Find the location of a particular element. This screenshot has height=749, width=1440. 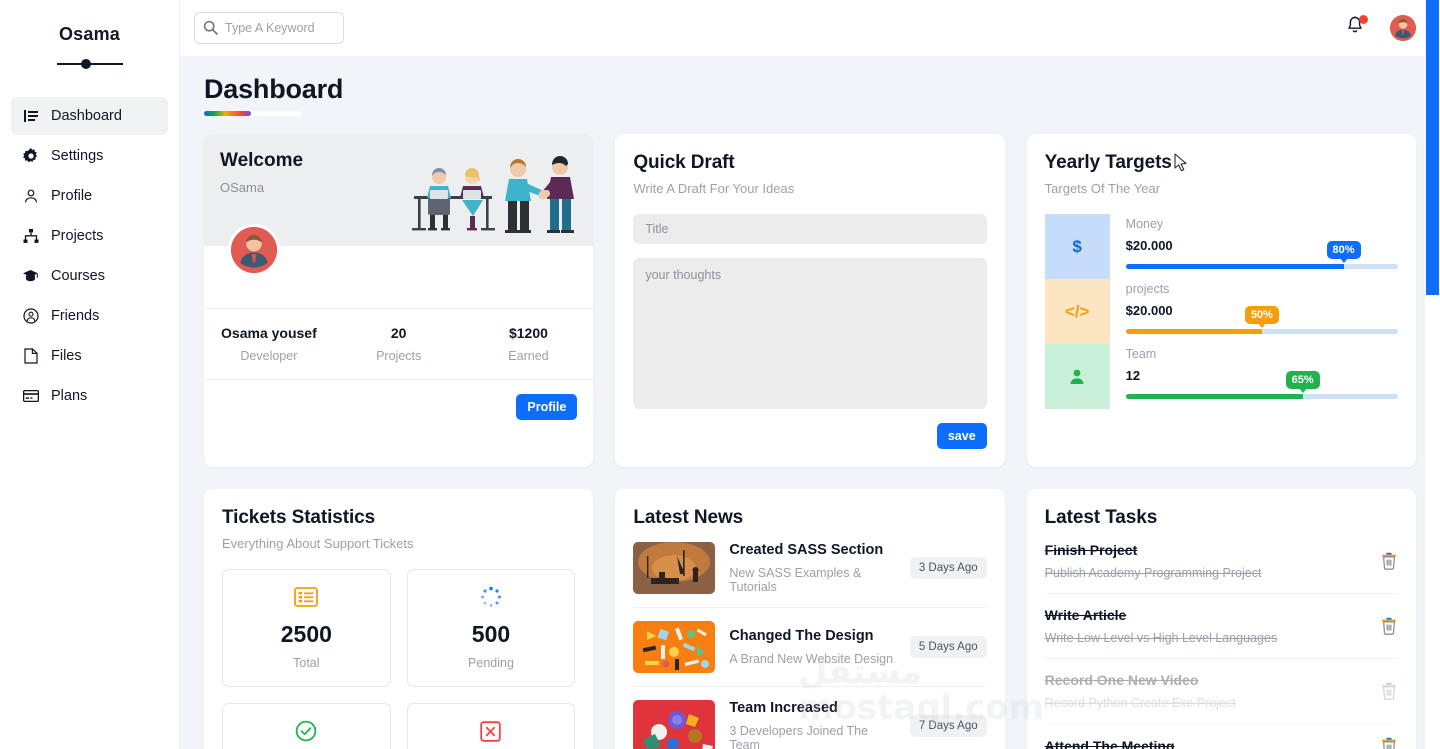

spinner-icon is located at coordinates (491, 597).